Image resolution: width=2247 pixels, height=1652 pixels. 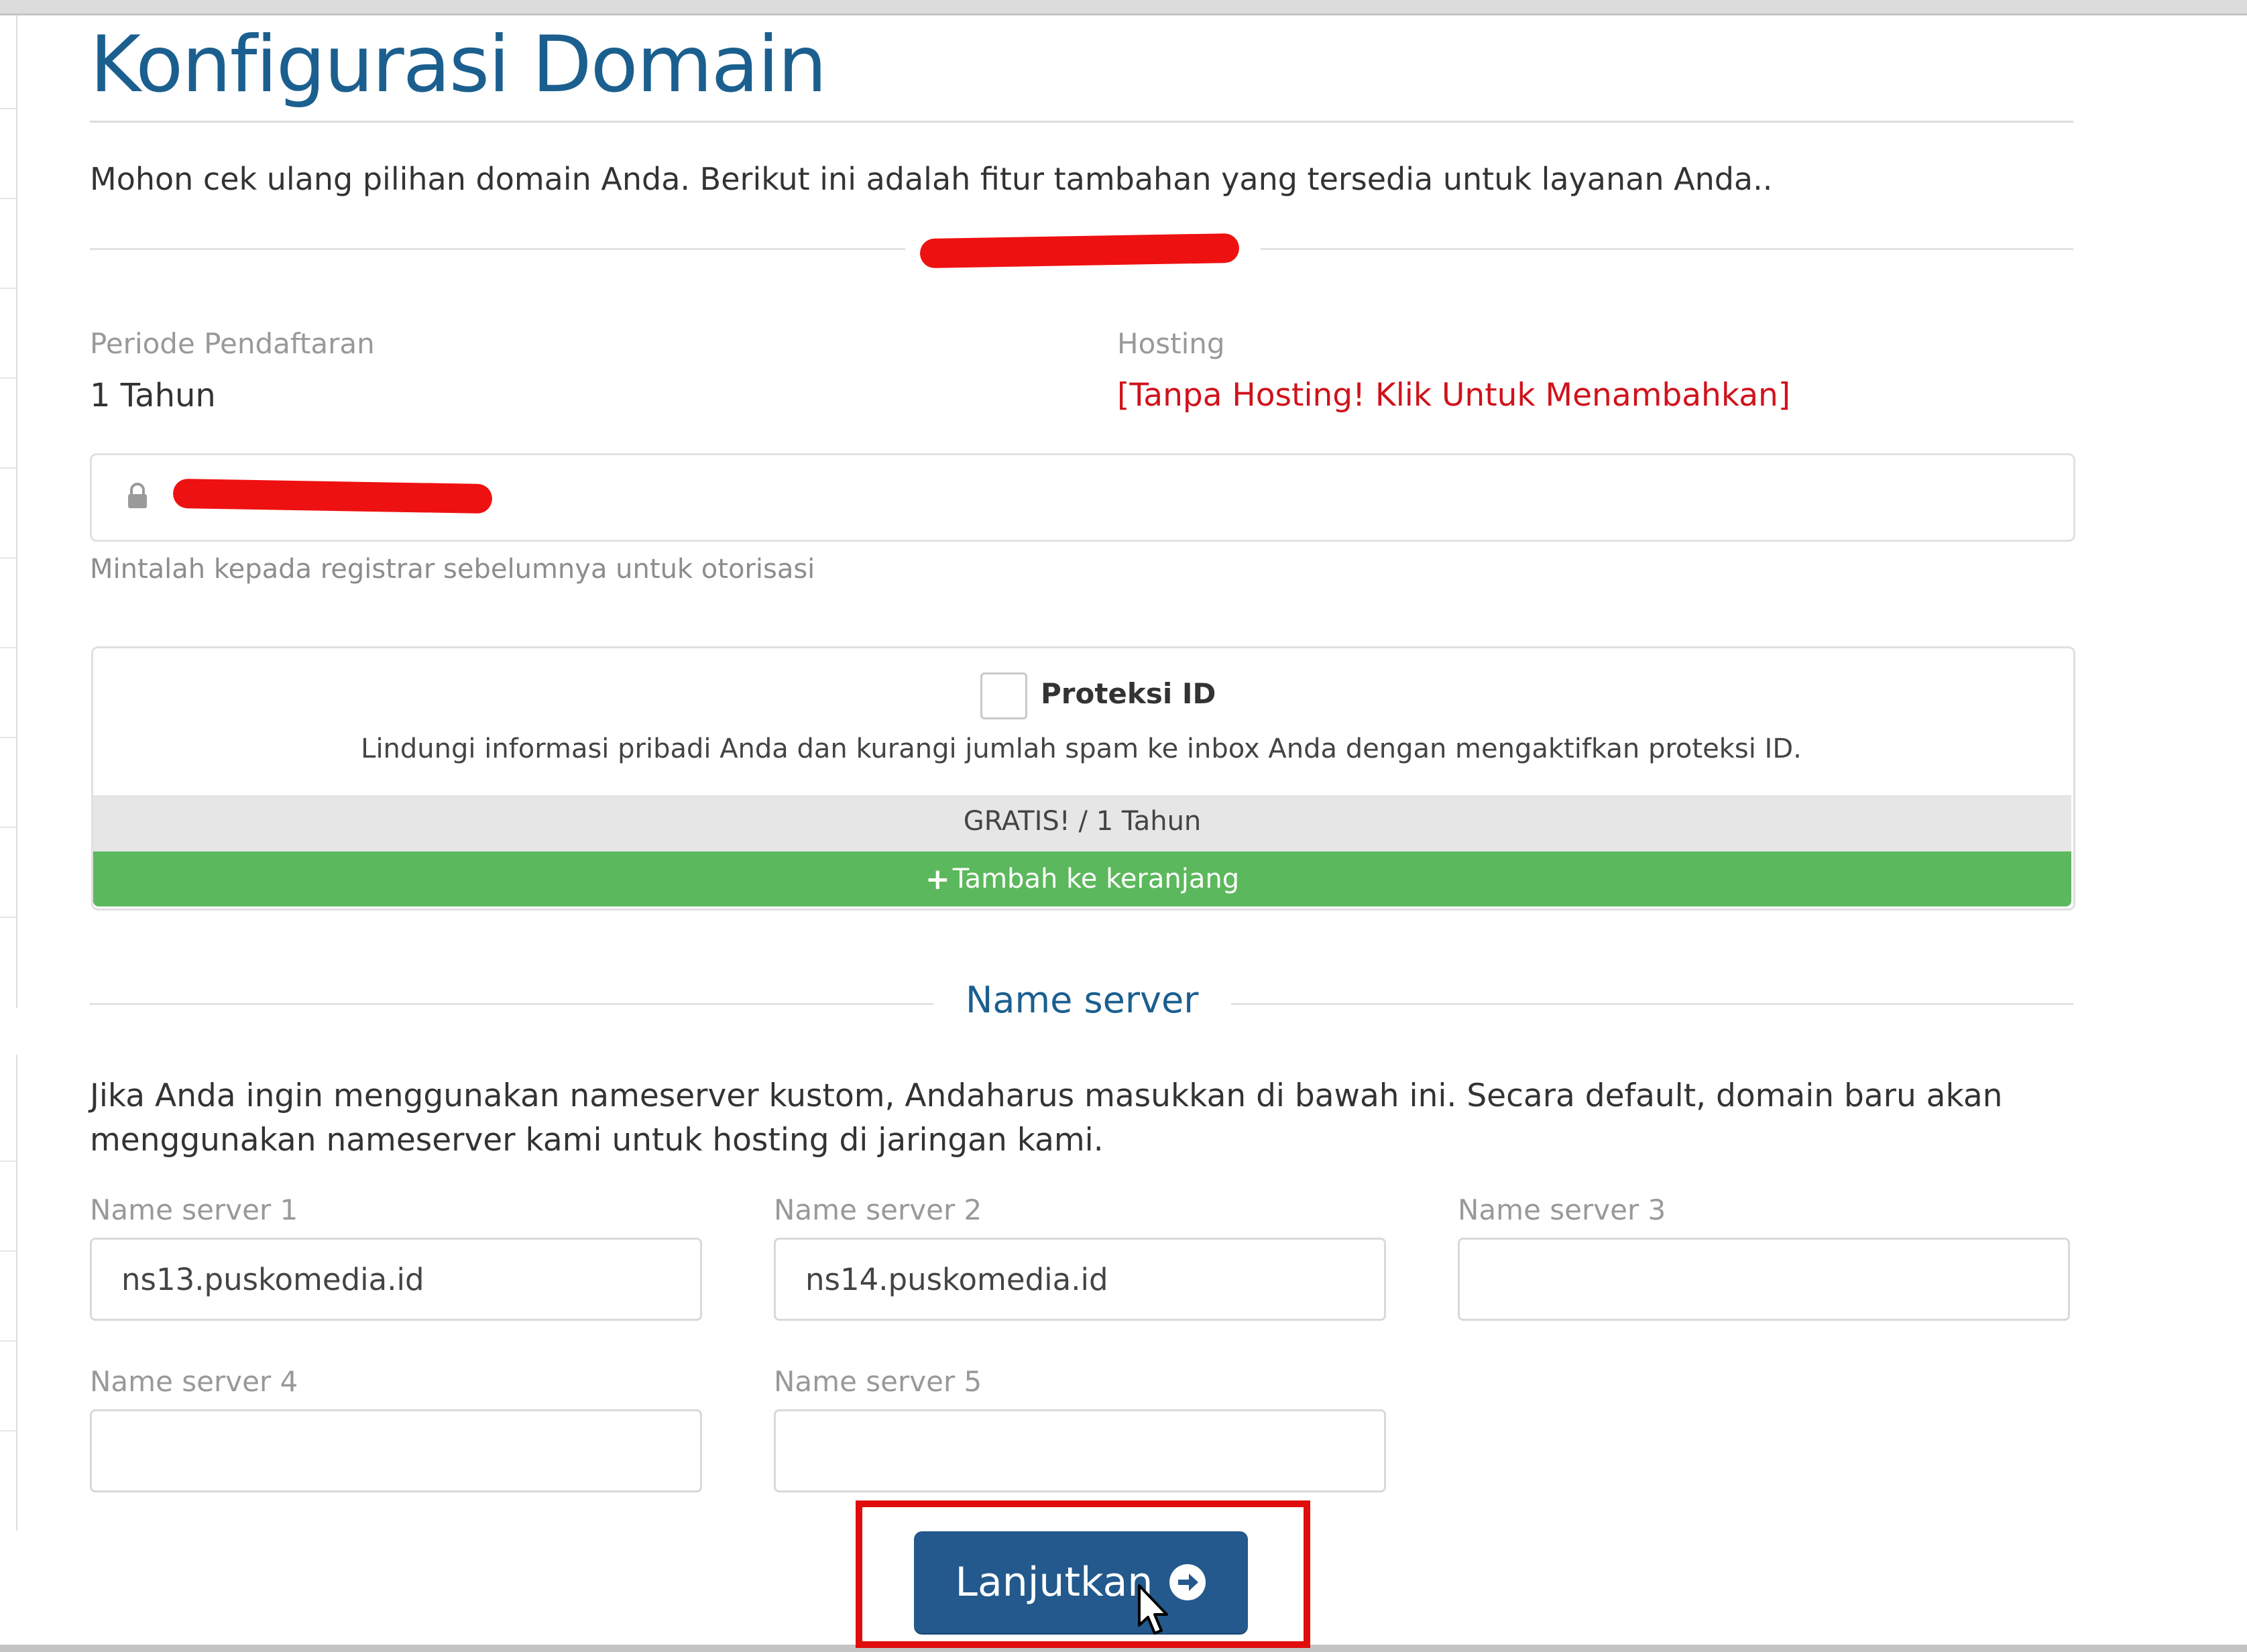 I want to click on add-to-cart-button: + Tambah ke keranjang, so click(x=1082, y=878).